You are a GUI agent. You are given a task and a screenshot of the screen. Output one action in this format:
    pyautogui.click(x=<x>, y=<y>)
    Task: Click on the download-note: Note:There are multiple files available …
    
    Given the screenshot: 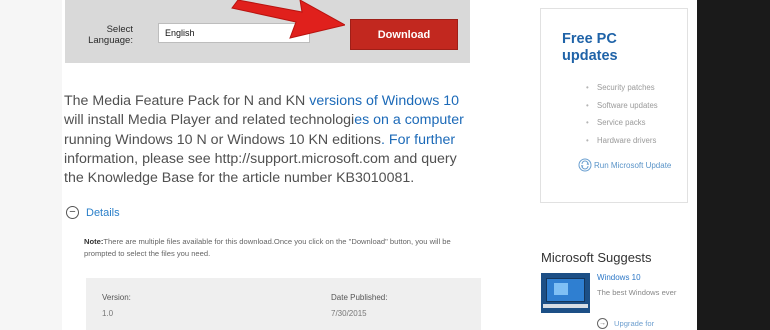 What is the action you would take?
    pyautogui.click(x=274, y=248)
    